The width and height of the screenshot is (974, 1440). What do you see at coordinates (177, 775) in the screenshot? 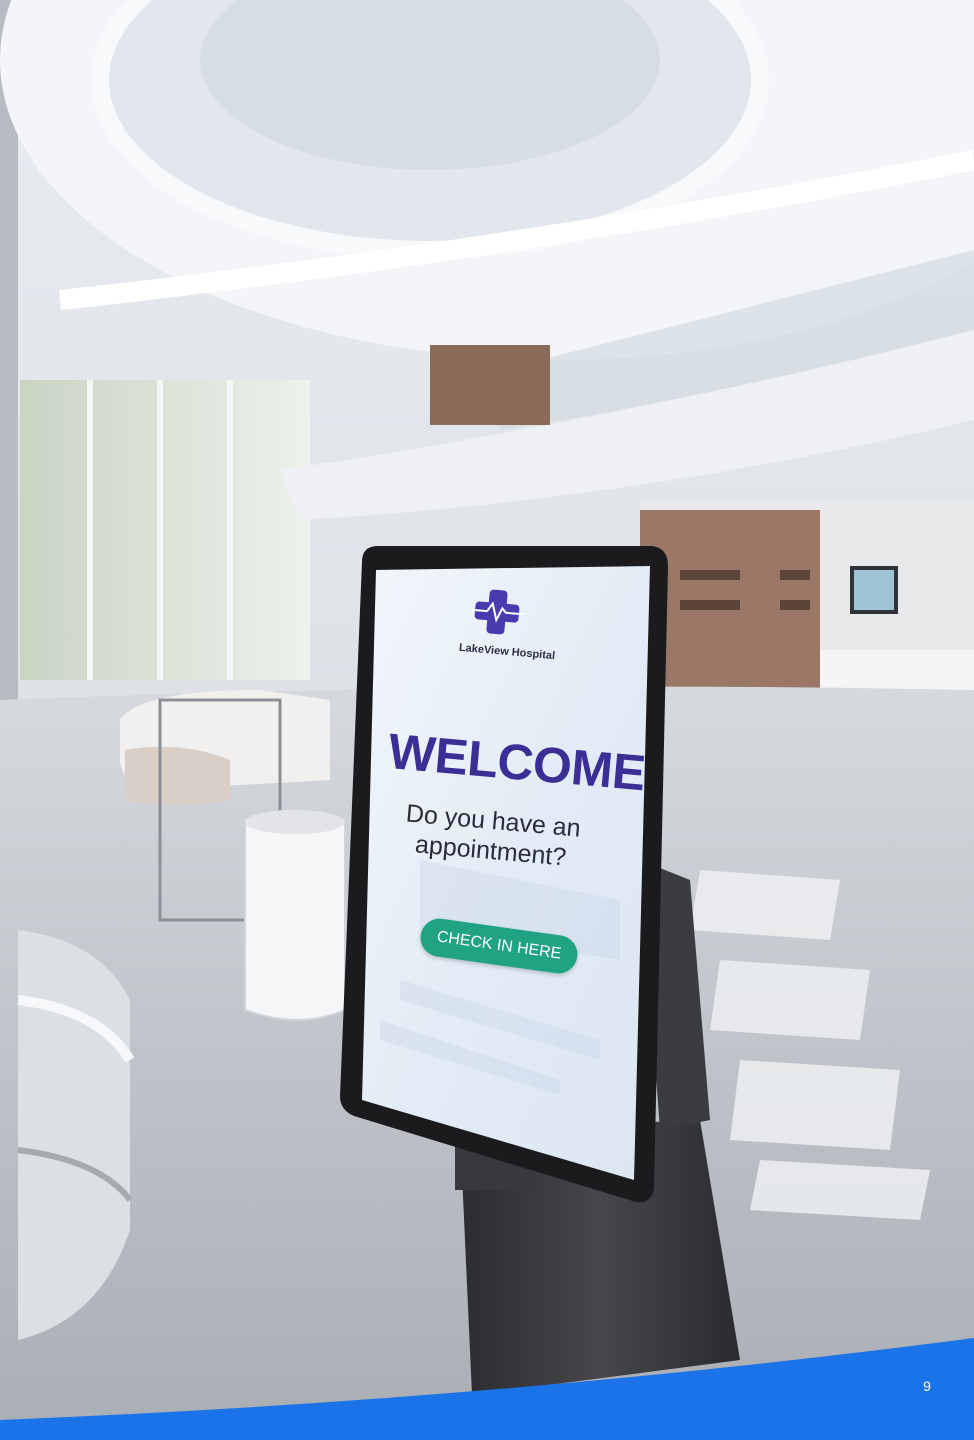
I see `lounge-seat` at bounding box center [177, 775].